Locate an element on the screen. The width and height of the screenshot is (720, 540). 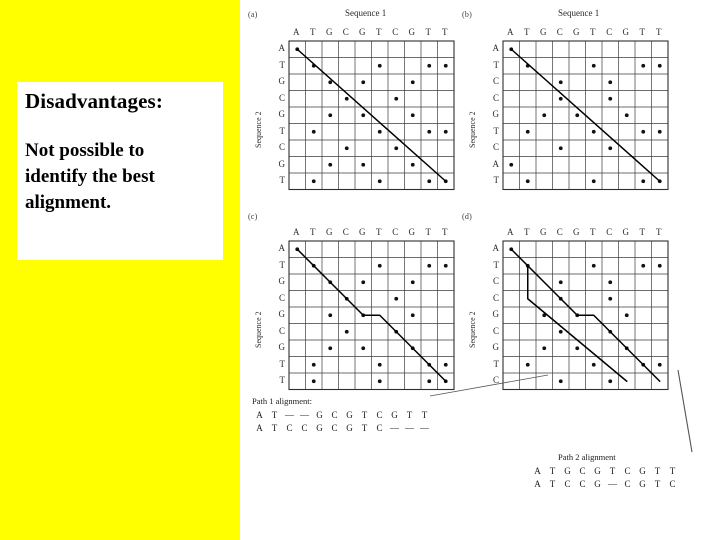
path-2-alignment-row-top: ATGCGTCGTT is located at coordinates (605, 471).